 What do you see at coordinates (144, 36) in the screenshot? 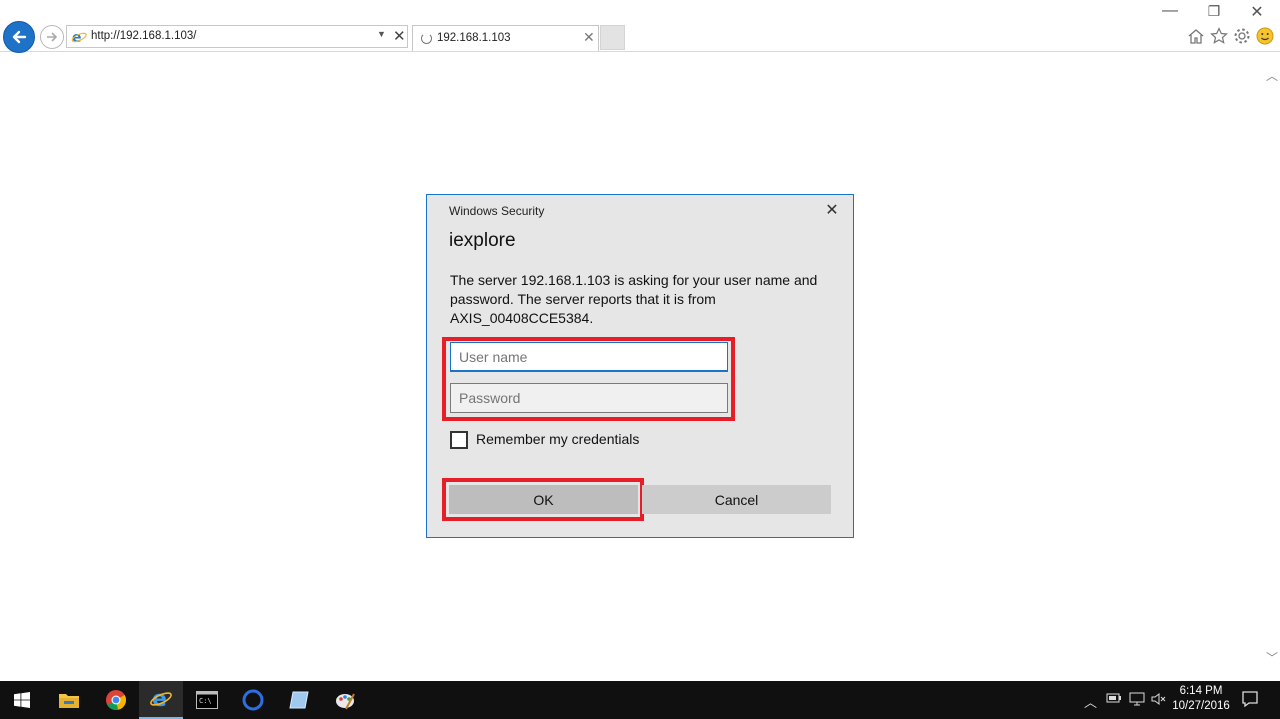
I see `address-url: http://192.168.1.103/` at bounding box center [144, 36].